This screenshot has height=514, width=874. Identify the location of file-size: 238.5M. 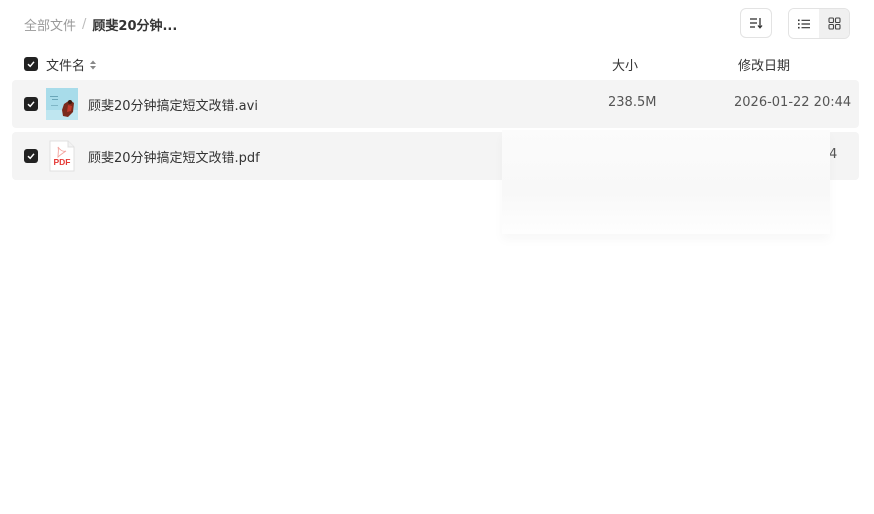
(632, 102).